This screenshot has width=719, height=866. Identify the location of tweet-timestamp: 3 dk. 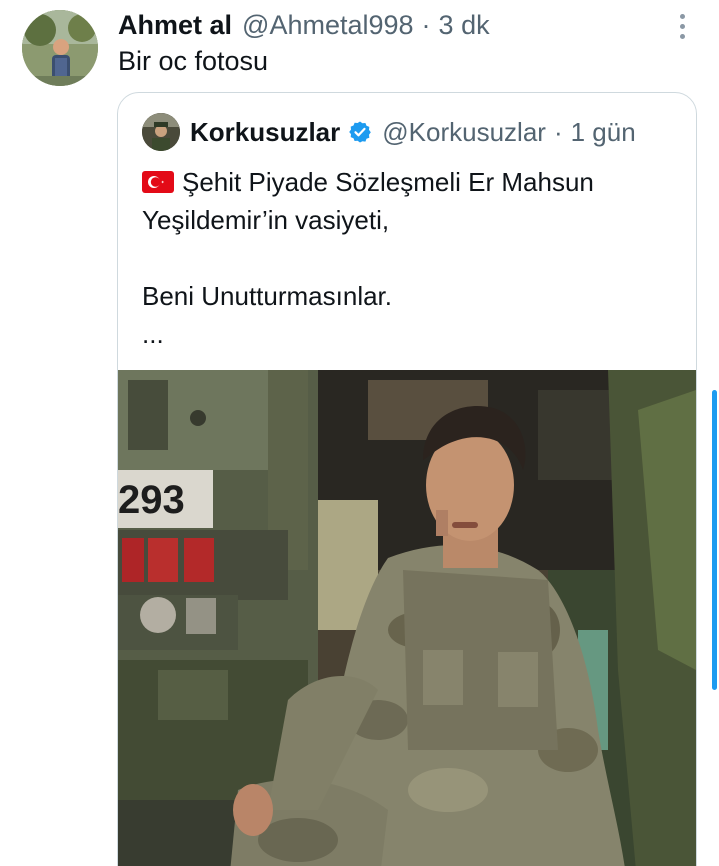
(464, 25).